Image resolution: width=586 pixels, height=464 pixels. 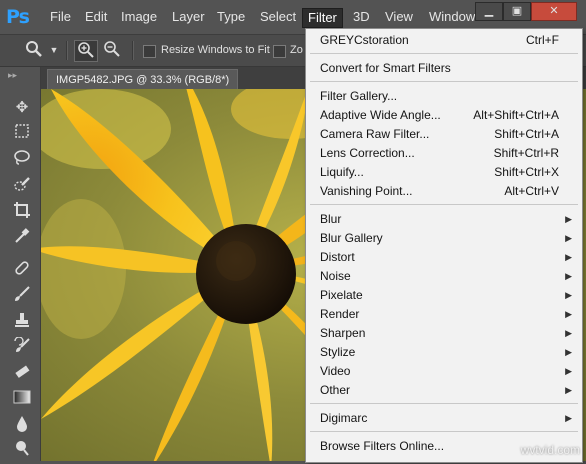 What do you see at coordinates (22, 270) in the screenshot?
I see `healing-brush-tool-icon` at bounding box center [22, 270].